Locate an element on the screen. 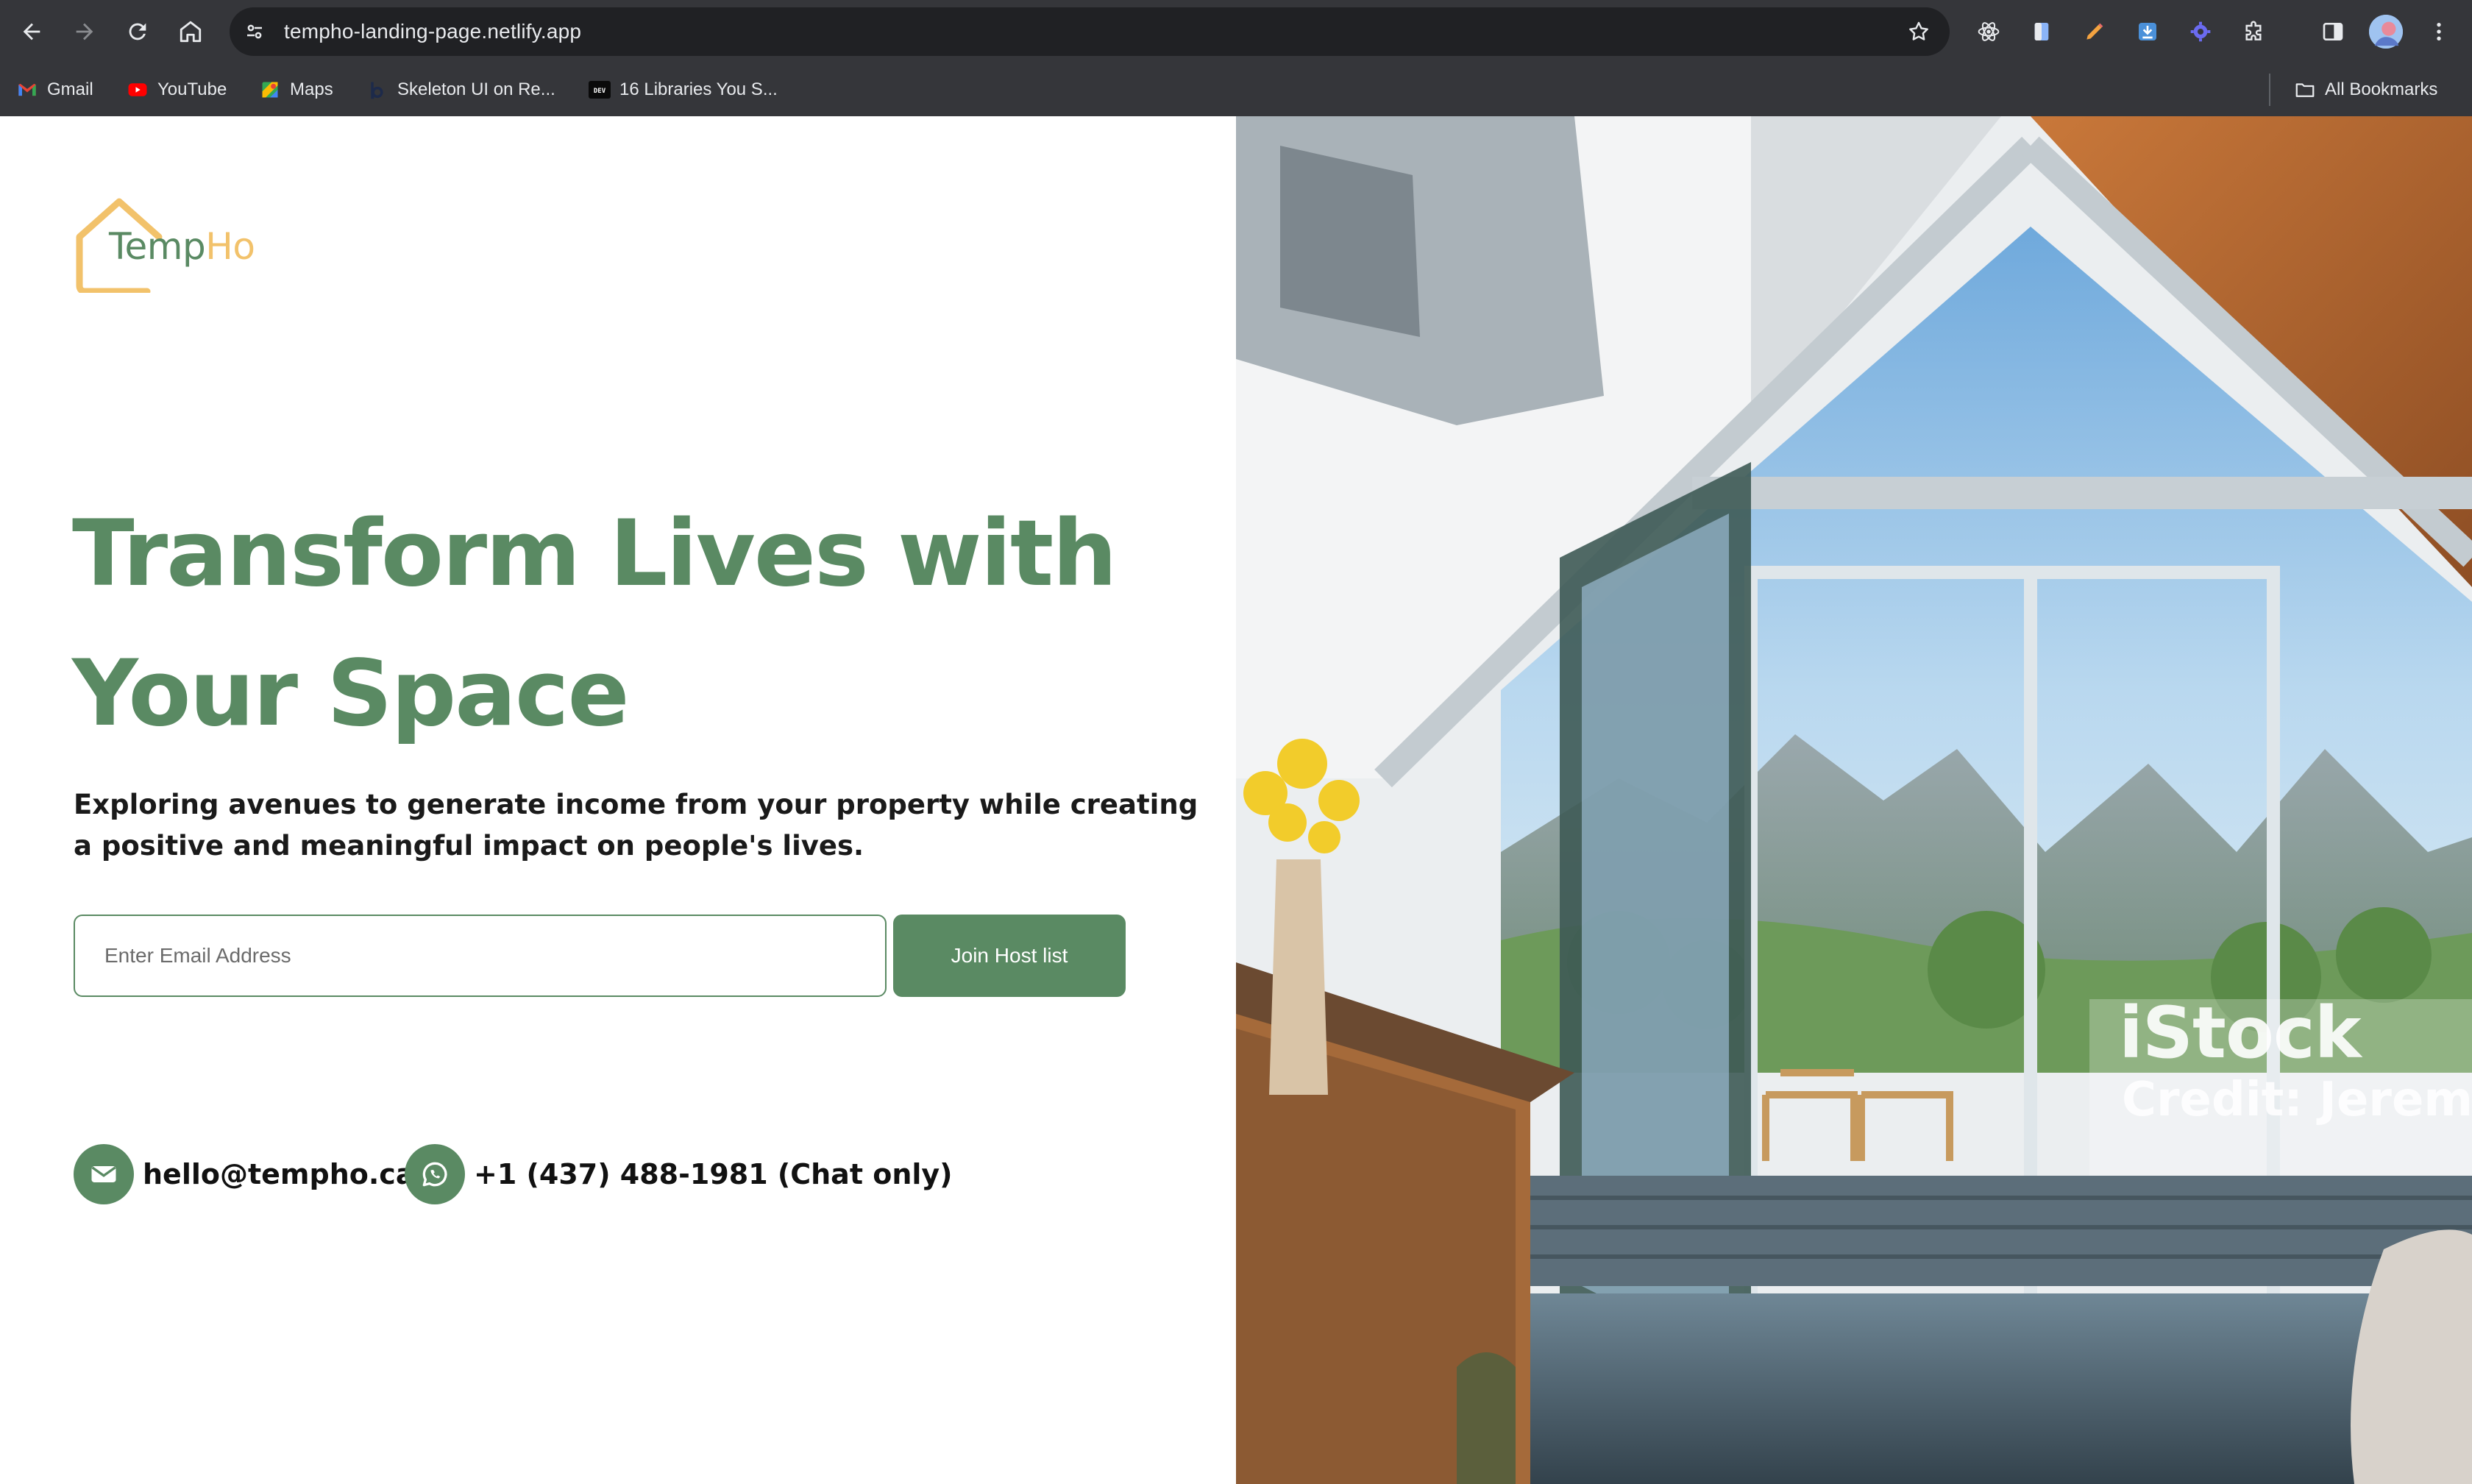  reload-button is located at coordinates (137, 31).